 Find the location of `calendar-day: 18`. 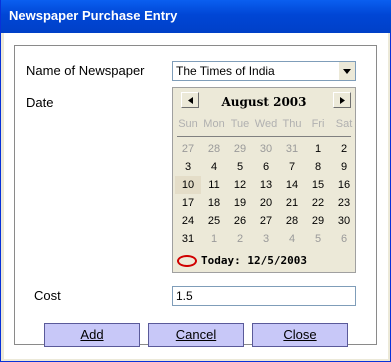

calendar-day: 18 is located at coordinates (214, 203).